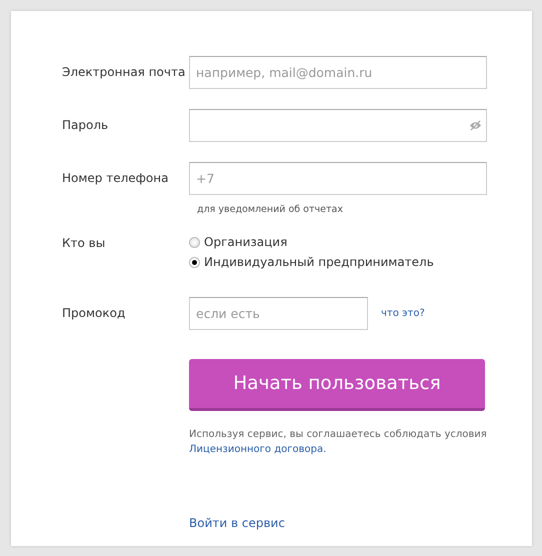 The height and width of the screenshot is (556, 542). I want to click on field-label: Пароль, so click(86, 125).